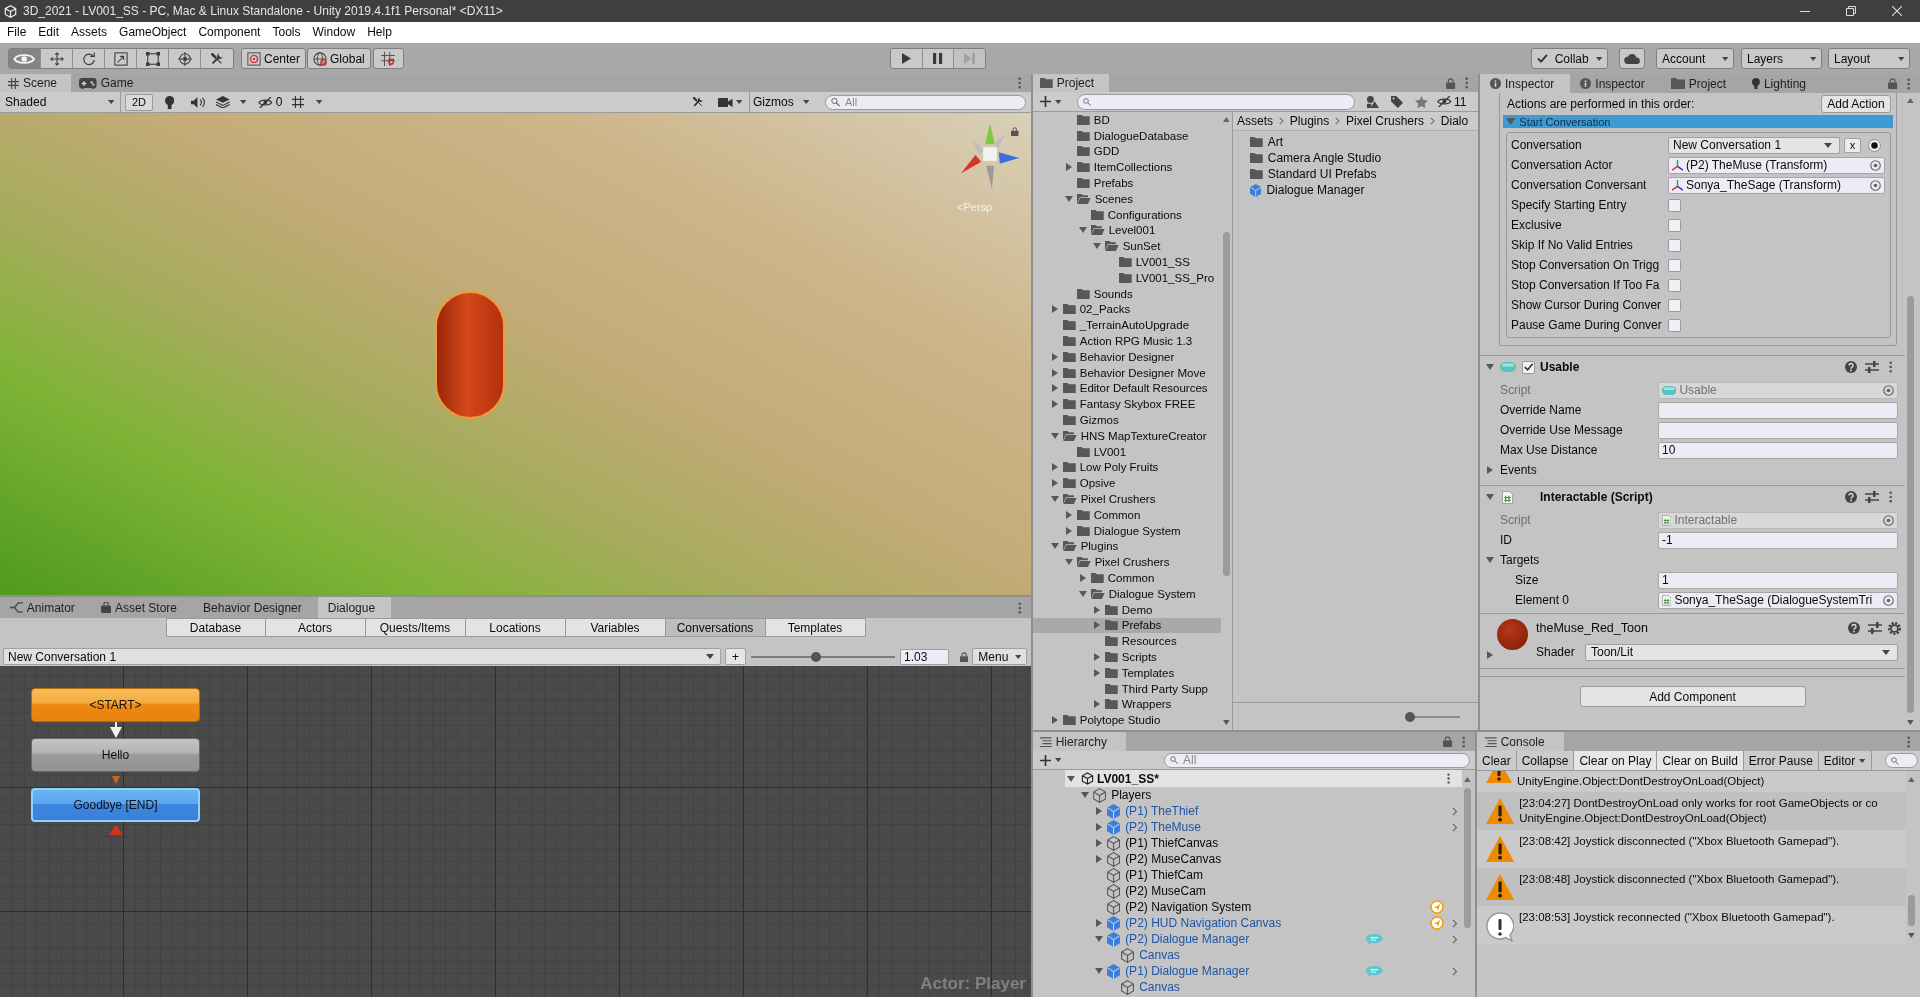 This screenshot has height=997, width=1920. I want to click on folder-item: Dialogue System, so click(1127, 593).